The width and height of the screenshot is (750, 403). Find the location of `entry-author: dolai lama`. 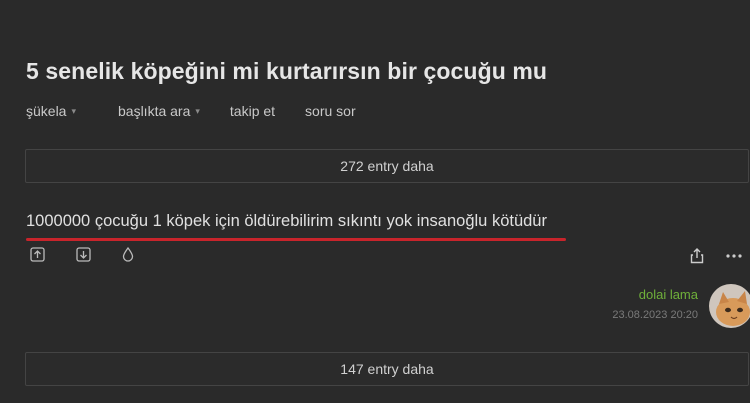

entry-author: dolai lama is located at coordinates (668, 294).